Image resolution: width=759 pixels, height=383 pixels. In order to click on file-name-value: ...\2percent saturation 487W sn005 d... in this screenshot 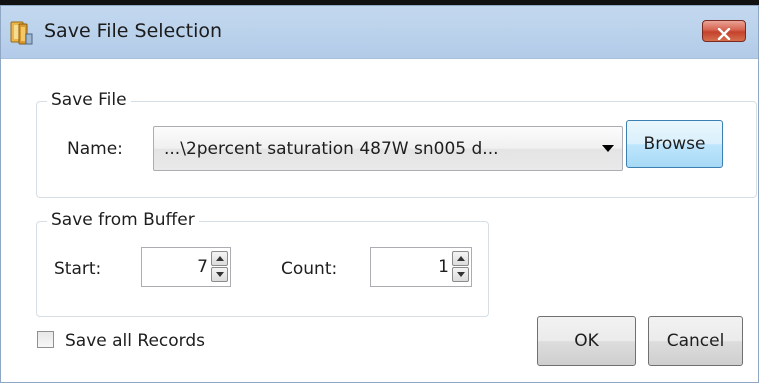, I will do `click(331, 149)`.